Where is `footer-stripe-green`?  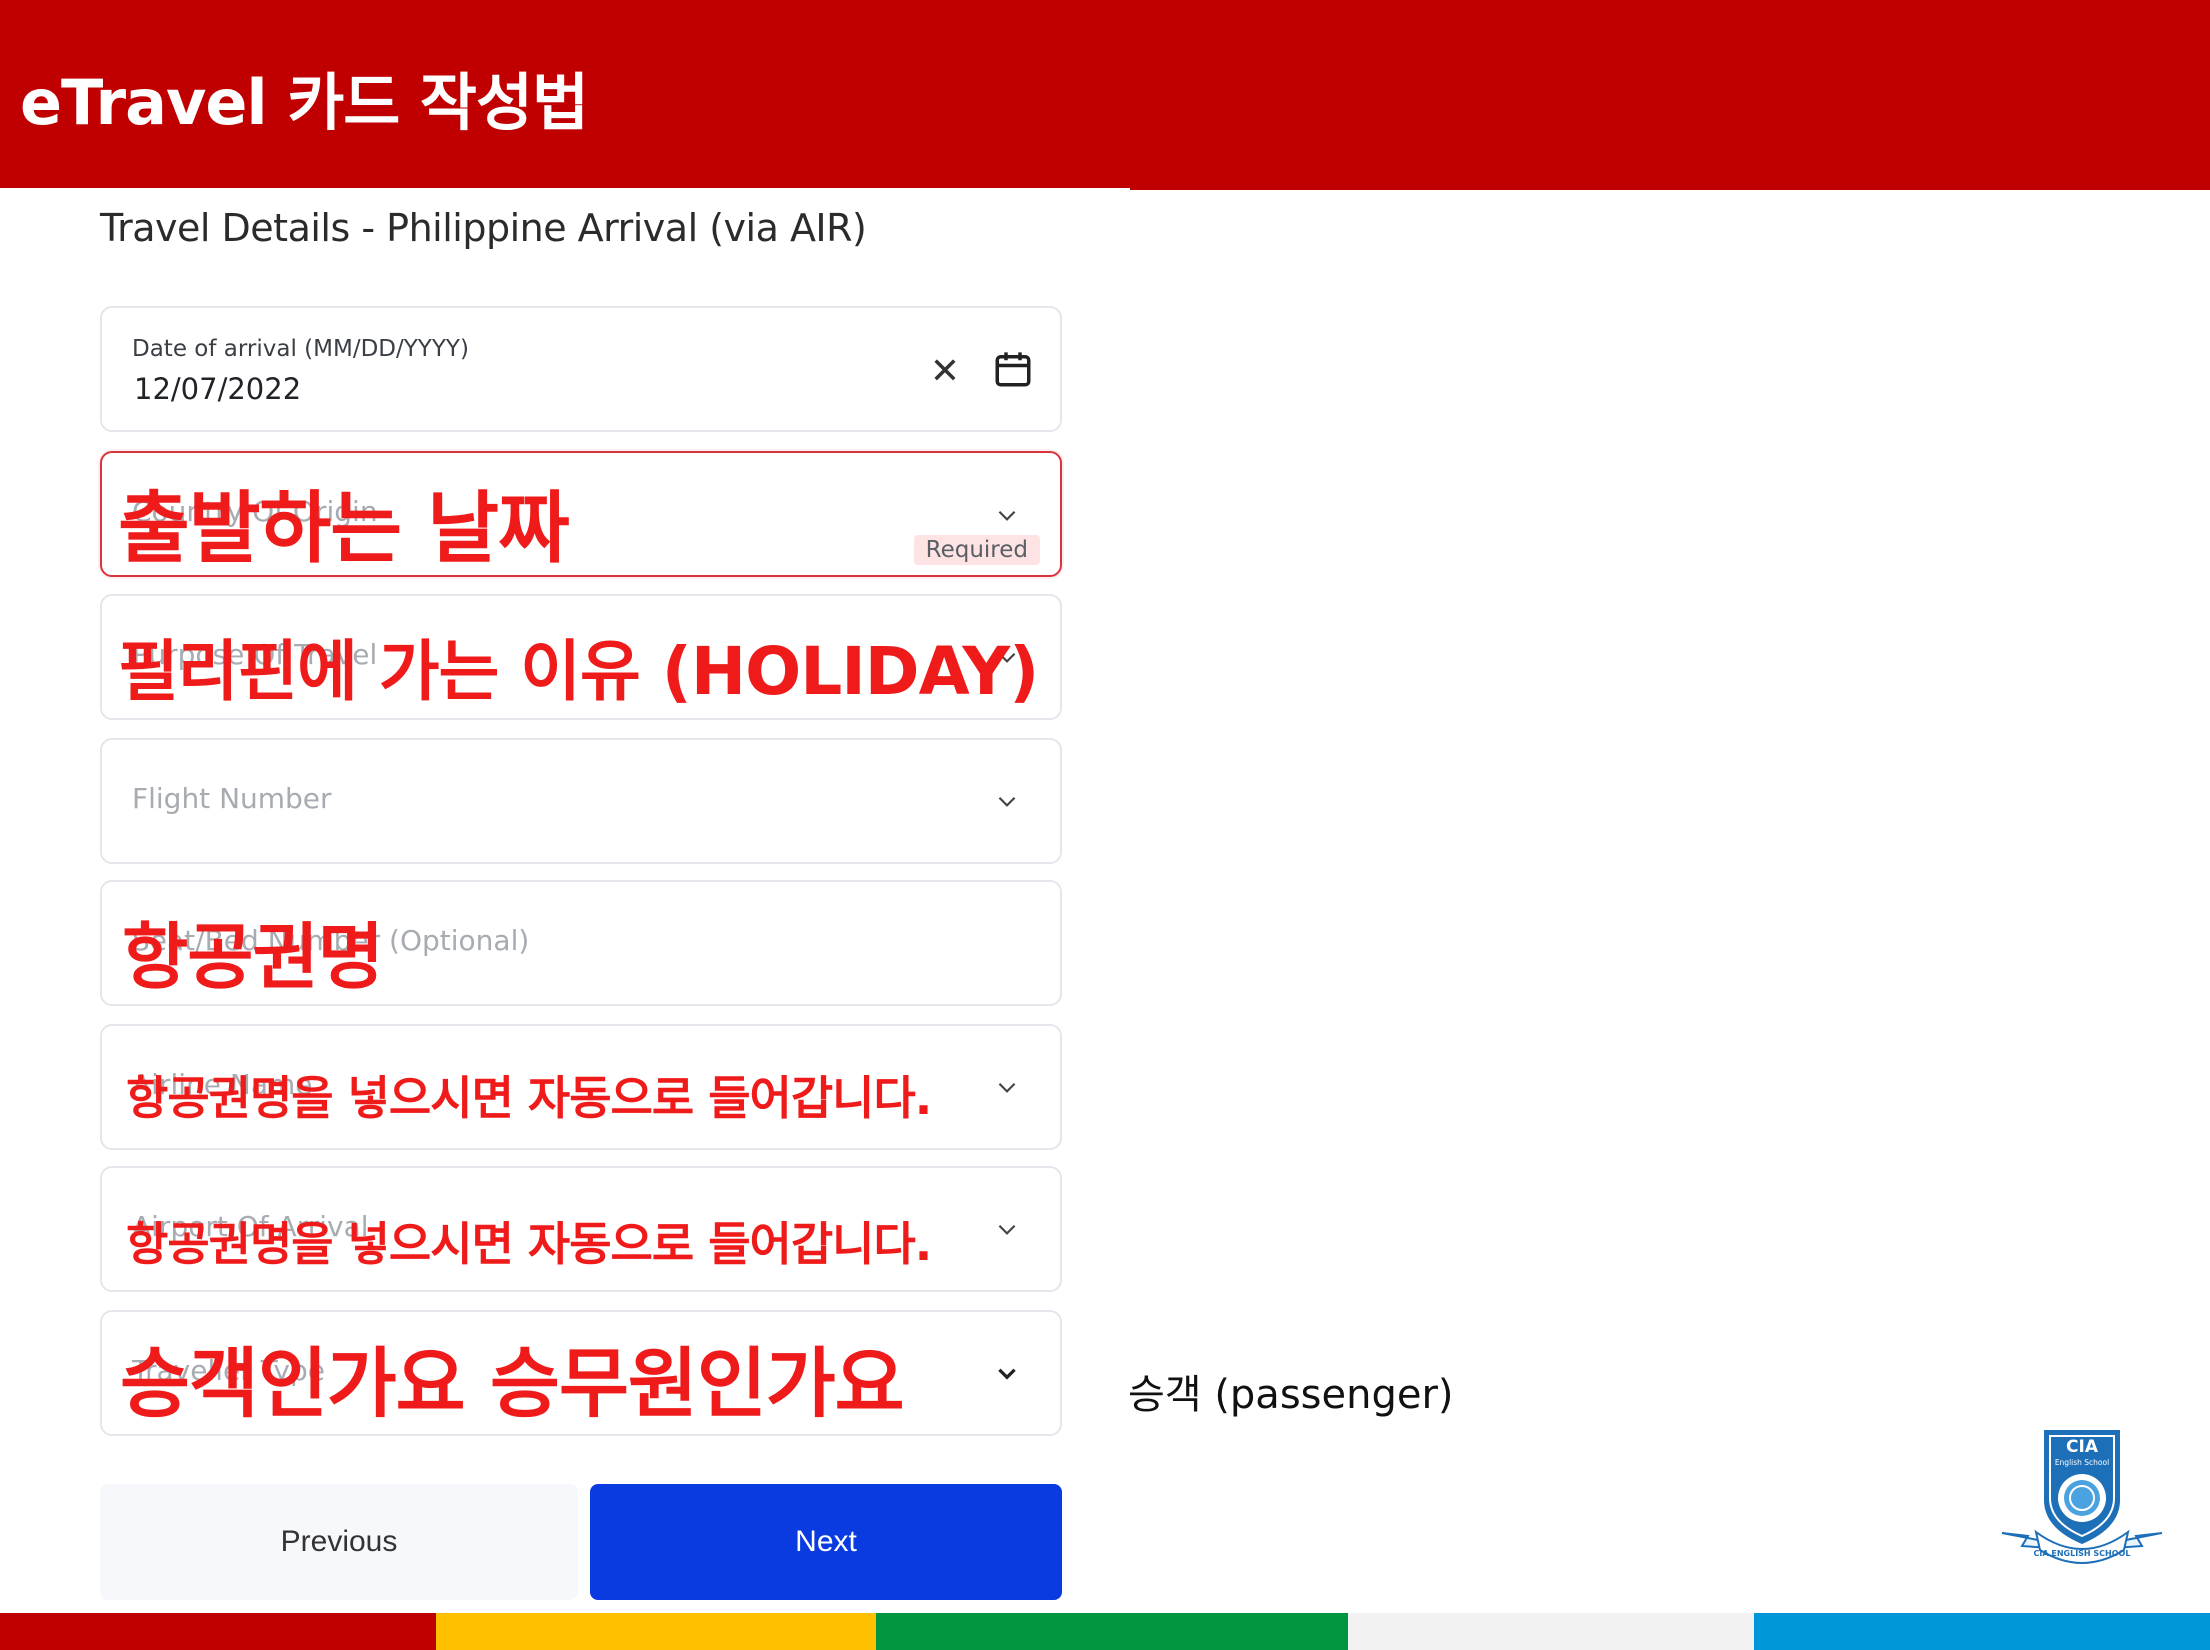
footer-stripe-green is located at coordinates (1112, 1631).